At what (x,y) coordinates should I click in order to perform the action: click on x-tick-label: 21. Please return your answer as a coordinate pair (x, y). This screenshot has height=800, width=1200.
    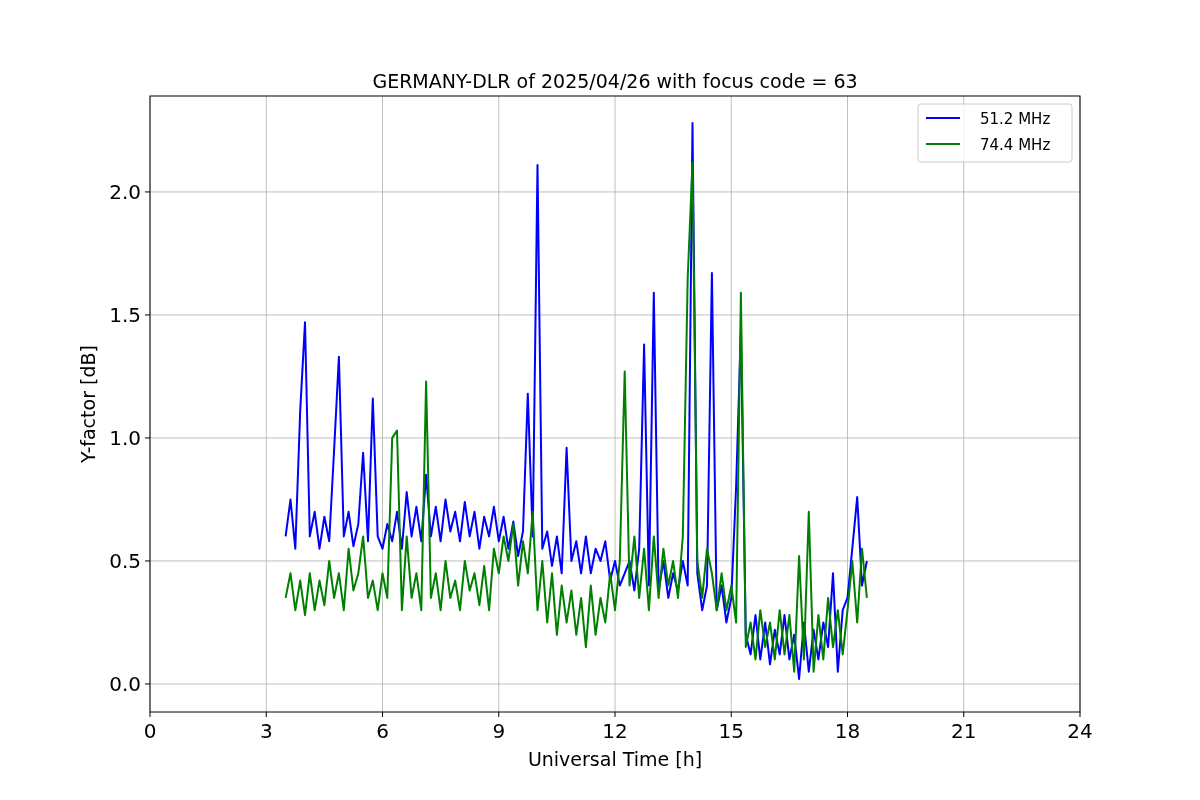
    Looking at the image, I should click on (964, 731).